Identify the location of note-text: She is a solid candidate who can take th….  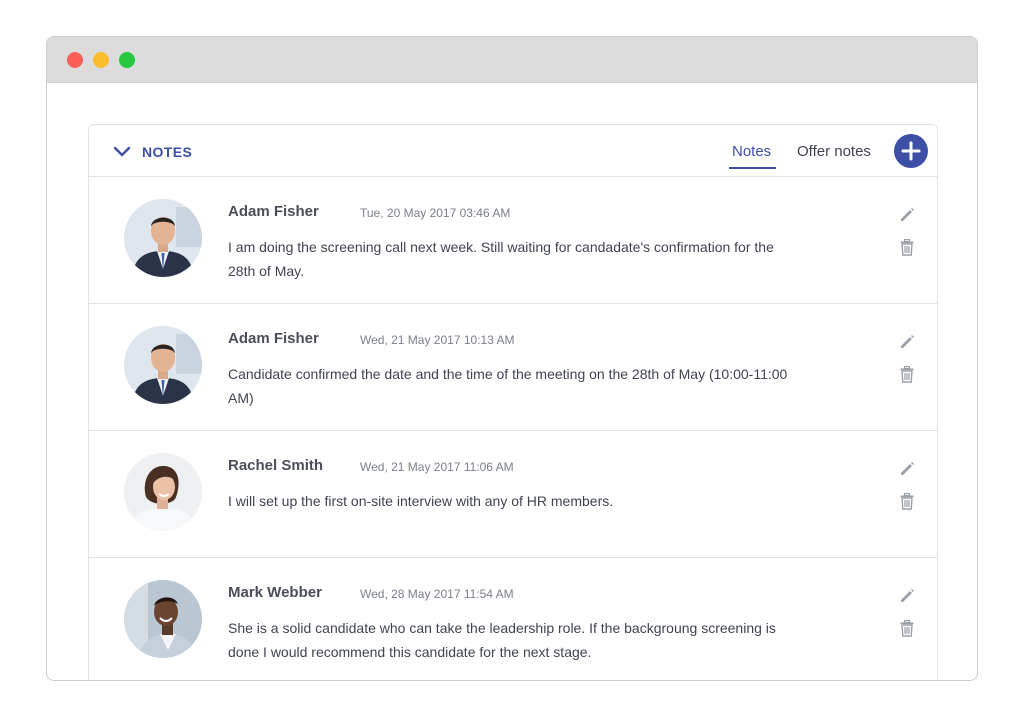
(502, 640).